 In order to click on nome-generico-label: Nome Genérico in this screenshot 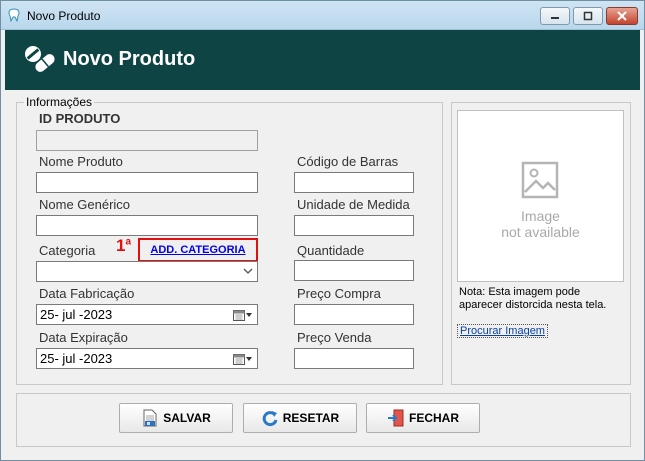, I will do `click(85, 204)`.